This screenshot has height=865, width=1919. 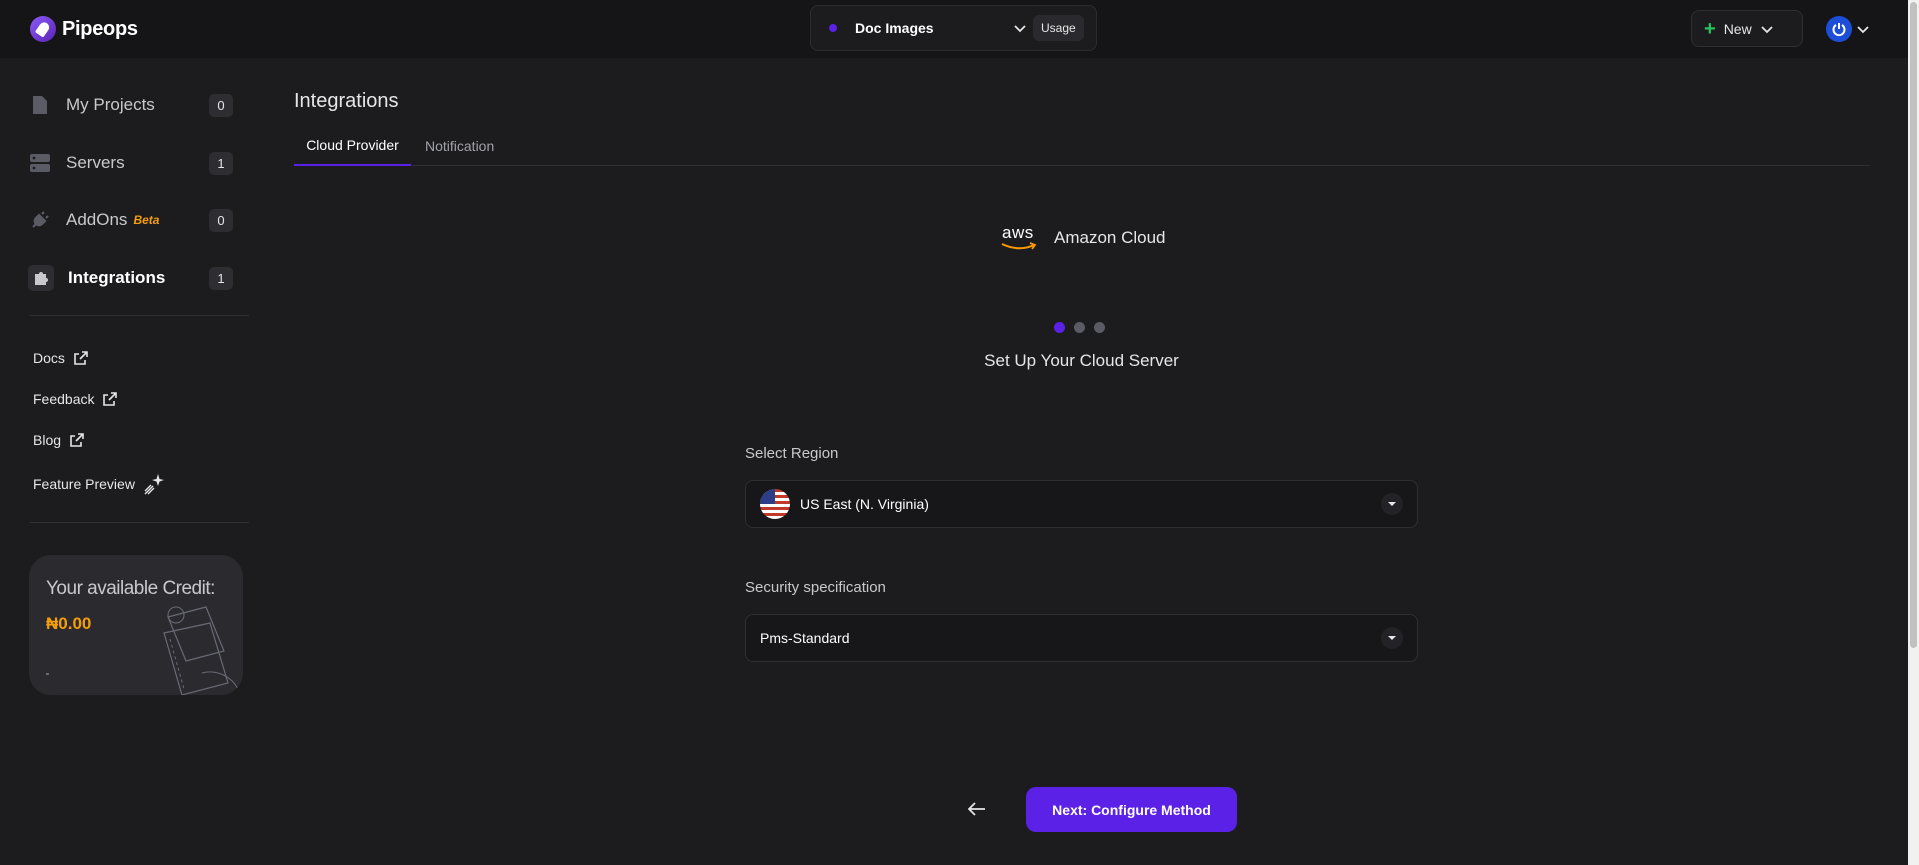 I want to click on plug-icon, so click(x=40, y=220).